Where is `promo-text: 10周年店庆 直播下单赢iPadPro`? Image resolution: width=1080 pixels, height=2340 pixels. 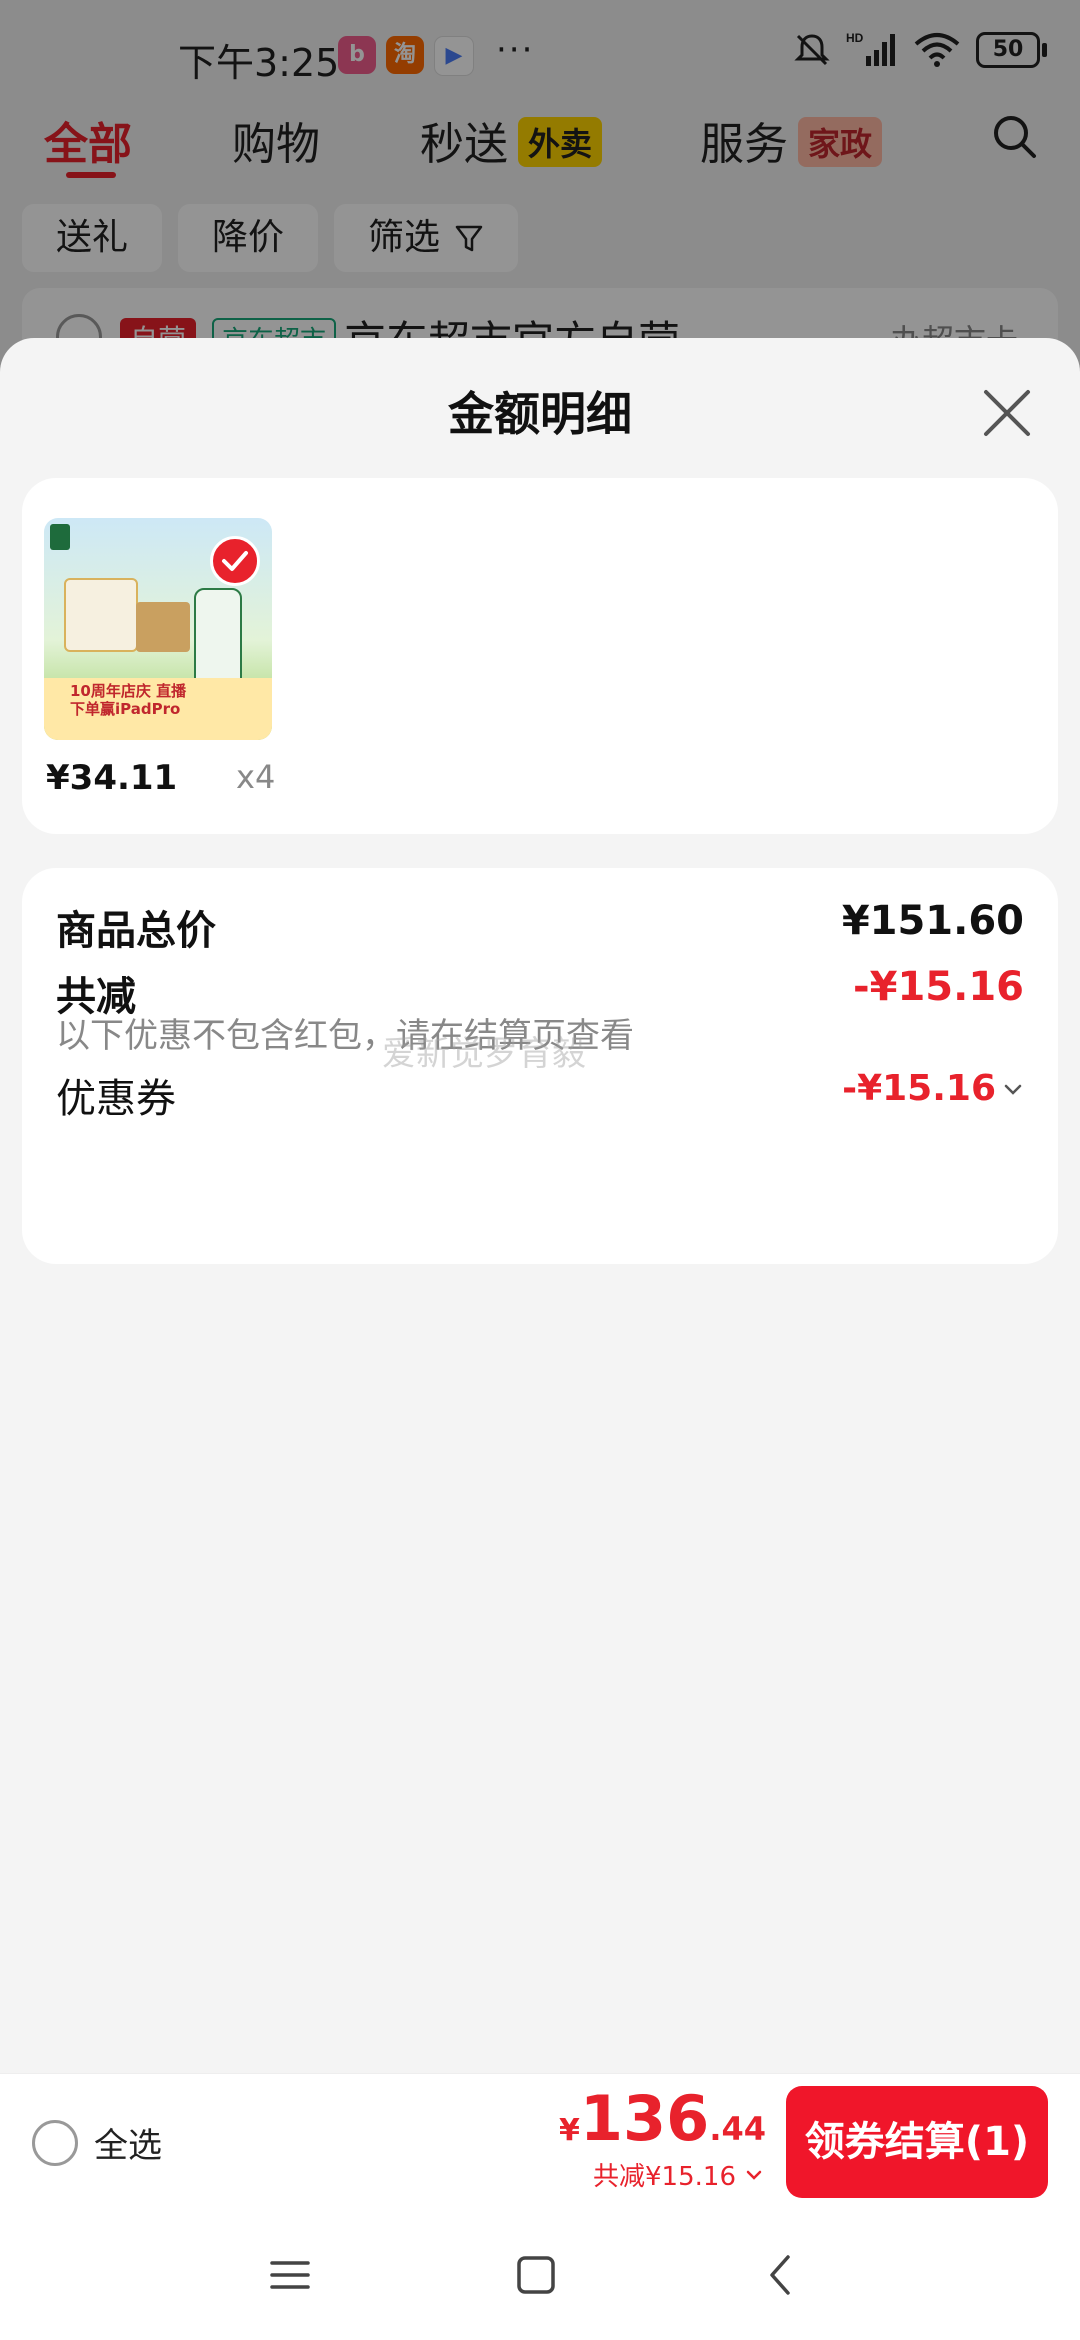
promo-text: 10周年店庆 直播下单赢iPadPro is located at coordinates (128, 700).